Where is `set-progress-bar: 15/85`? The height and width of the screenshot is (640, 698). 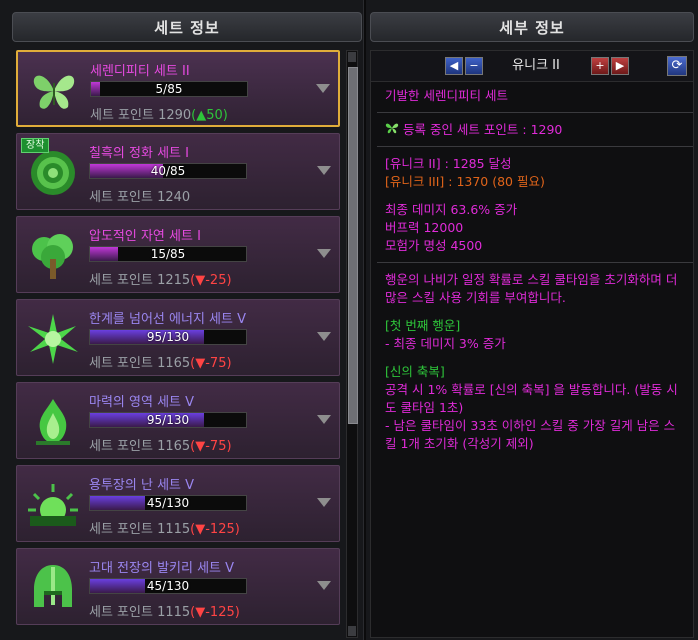
set-progress-bar: 15/85 is located at coordinates (168, 254).